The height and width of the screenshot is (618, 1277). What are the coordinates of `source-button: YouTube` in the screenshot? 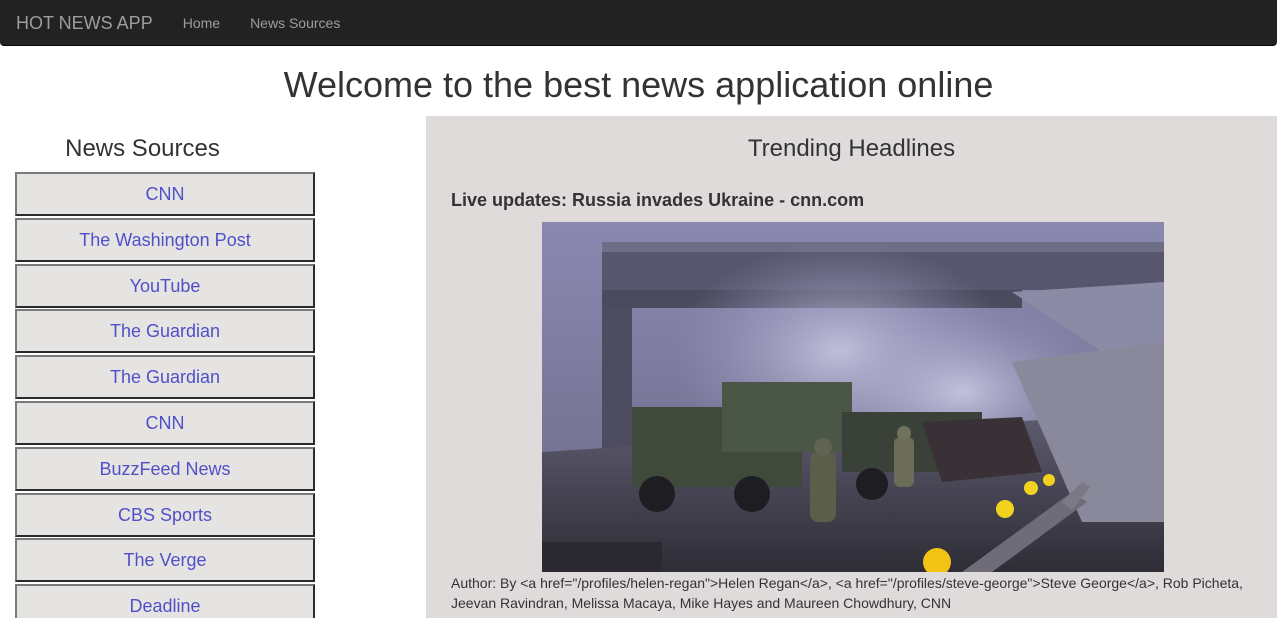 It's located at (165, 286).